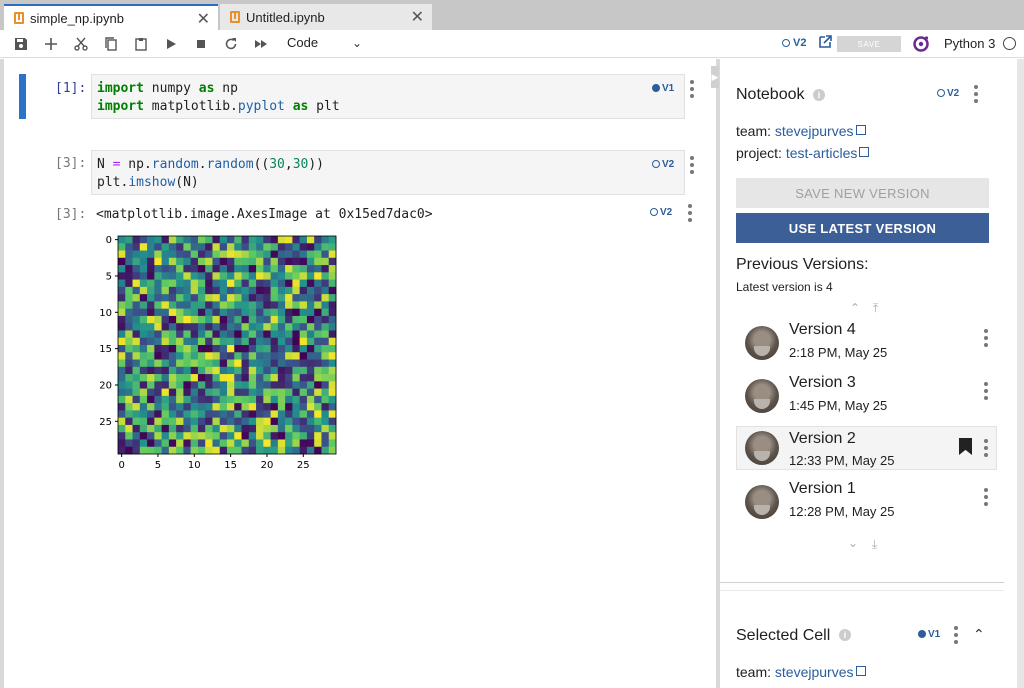 The width and height of the screenshot is (1024, 688). What do you see at coordinates (171, 44) in the screenshot?
I see `run-icon` at bounding box center [171, 44].